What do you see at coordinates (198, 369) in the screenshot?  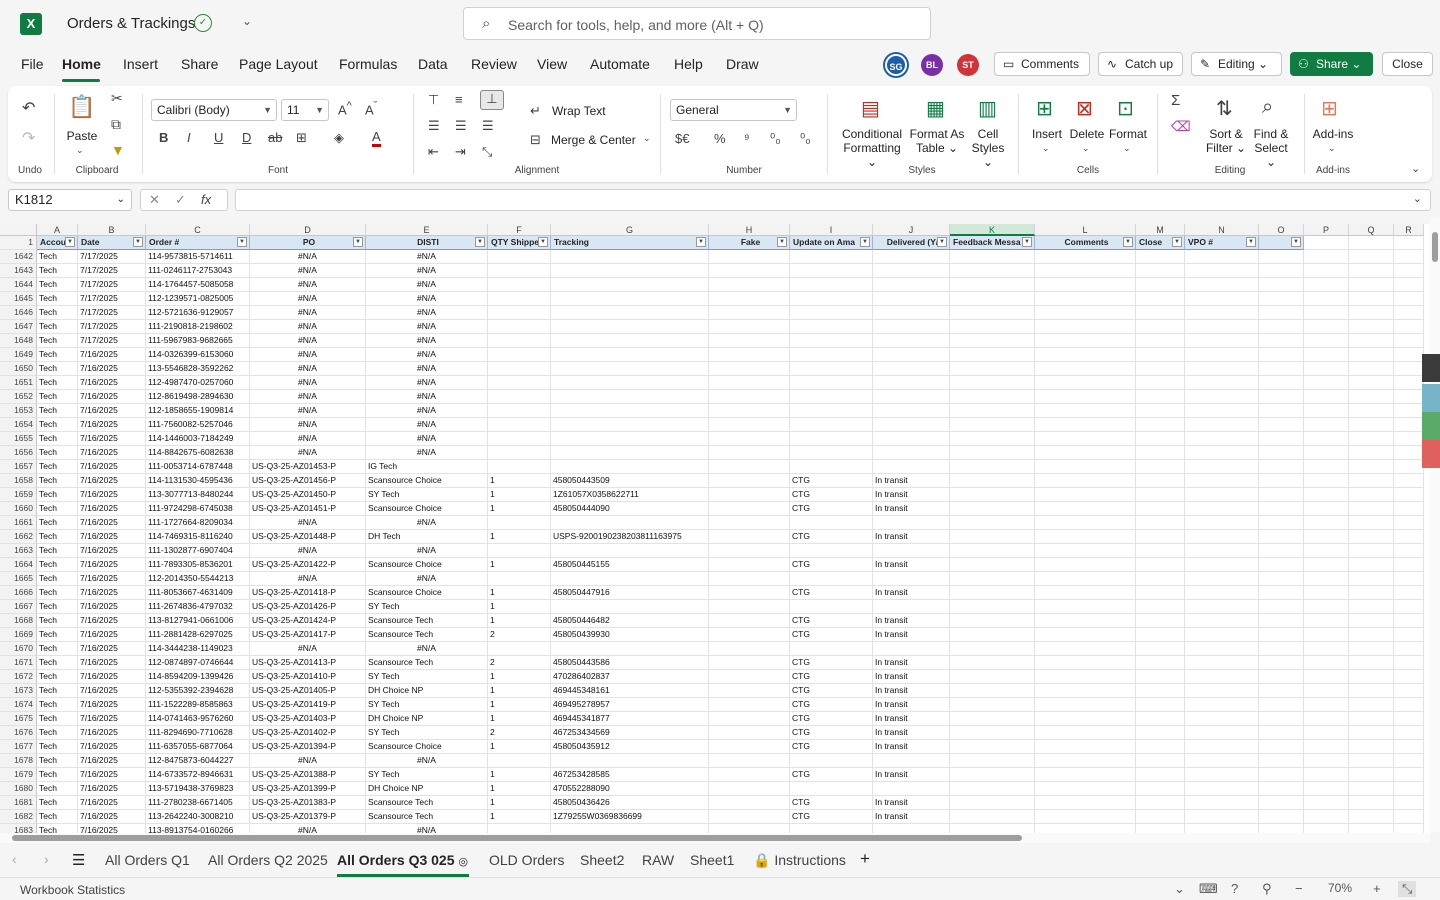 I see `grid-cell: 113-5546828-3592262` at bounding box center [198, 369].